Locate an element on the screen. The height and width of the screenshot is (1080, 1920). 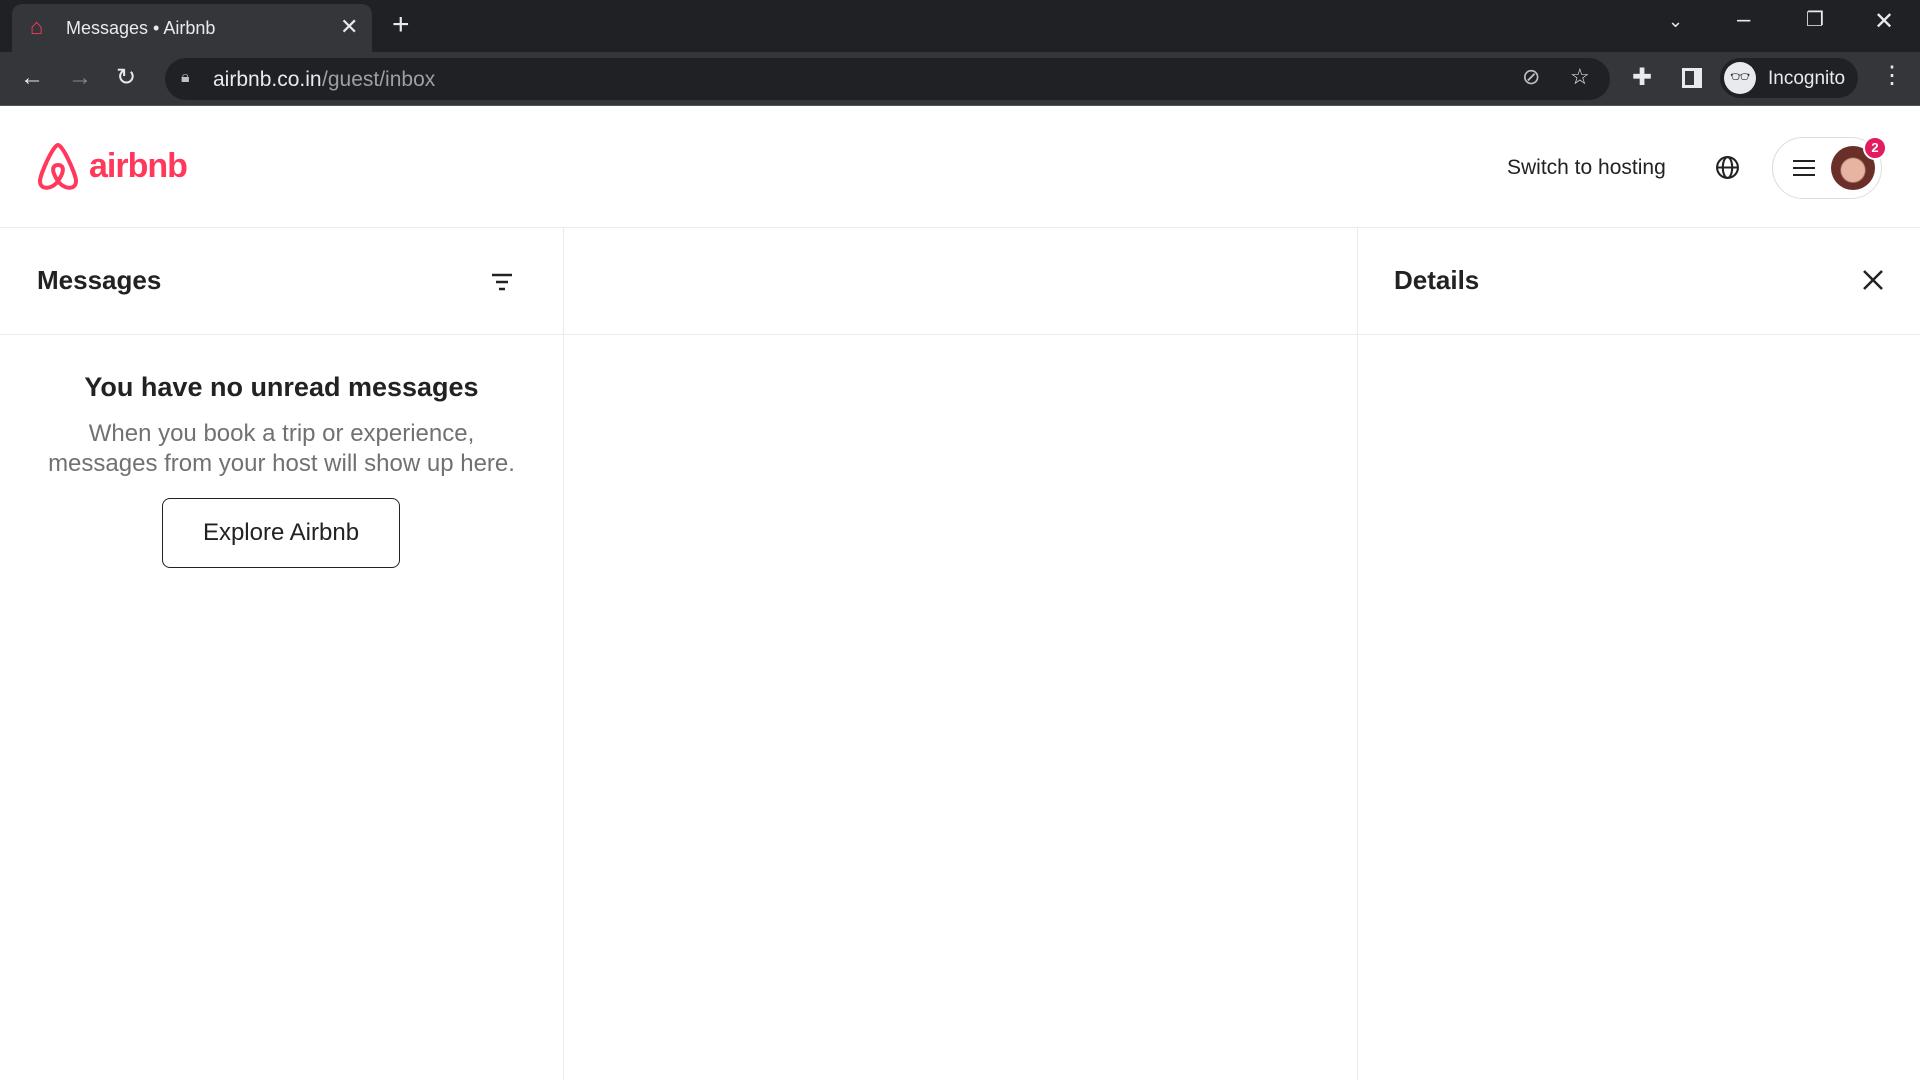
minimize-icon: – is located at coordinates (1743, 20).